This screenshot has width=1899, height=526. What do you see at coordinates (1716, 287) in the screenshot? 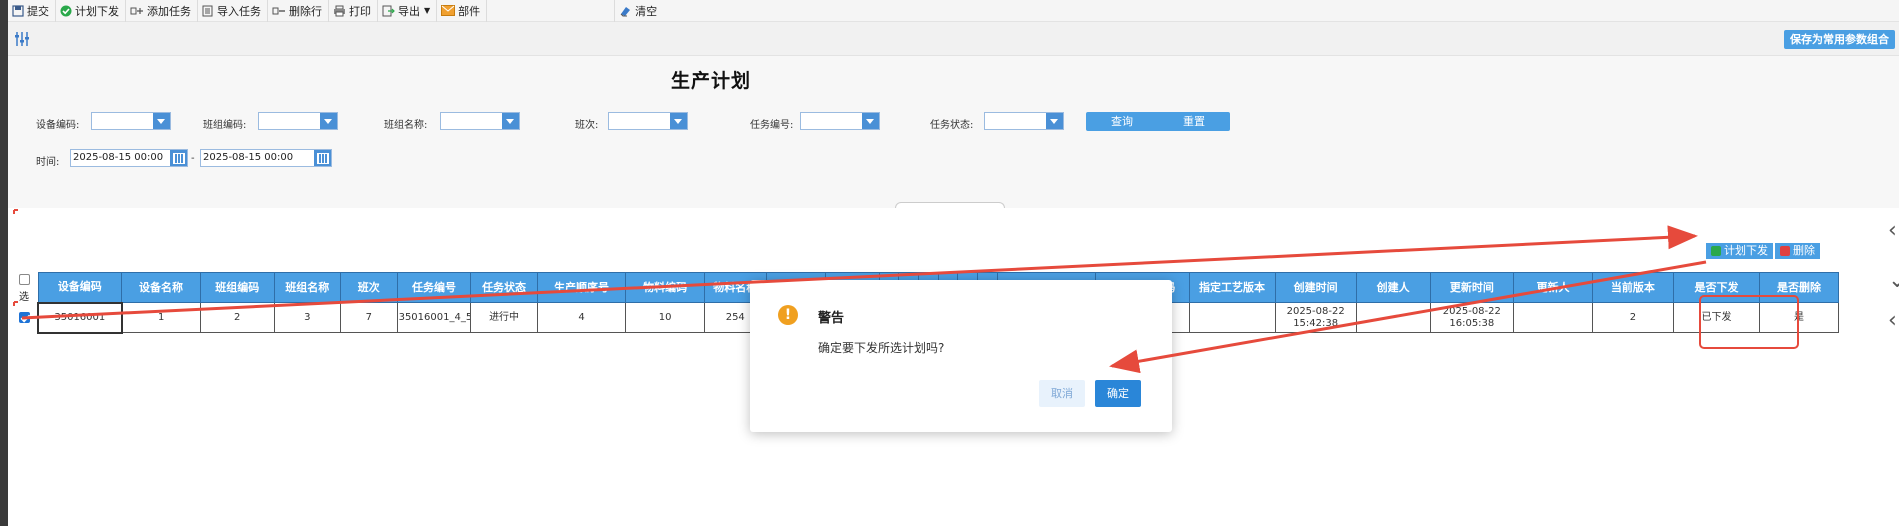
I see `column-header: 是否下发` at bounding box center [1716, 287].